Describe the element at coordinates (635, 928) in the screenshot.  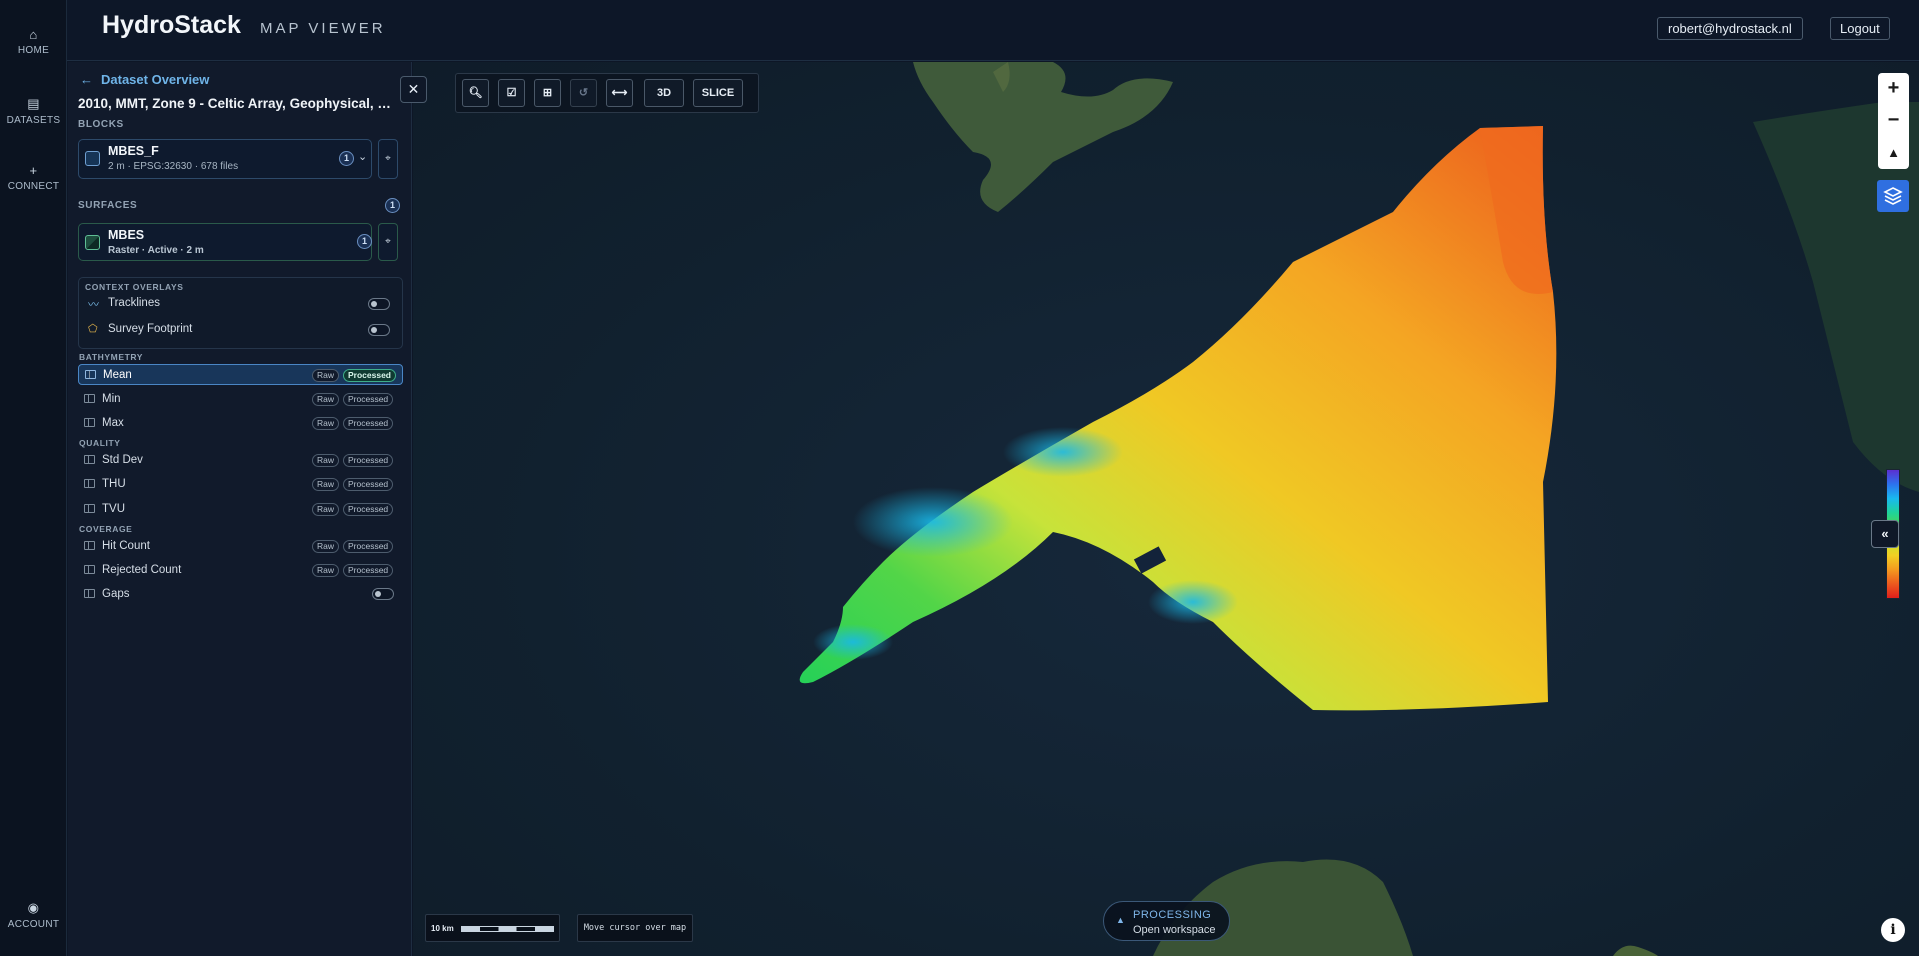
I see `cursor-readout: Move cursor over map` at that location.